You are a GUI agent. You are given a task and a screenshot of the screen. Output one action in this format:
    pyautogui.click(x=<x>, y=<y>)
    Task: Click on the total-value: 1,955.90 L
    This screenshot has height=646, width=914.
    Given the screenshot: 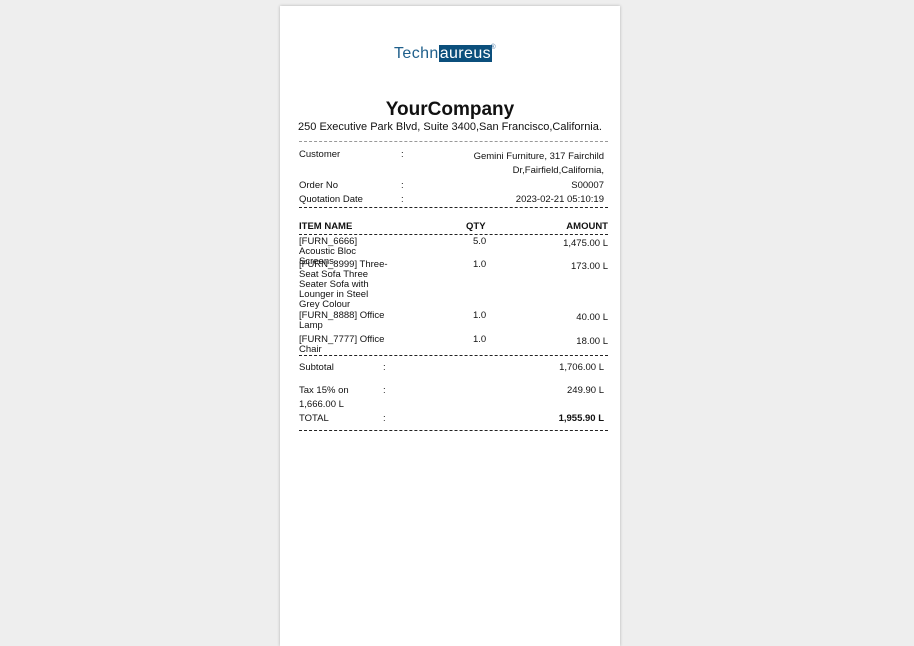 What is the action you would take?
    pyautogui.click(x=581, y=418)
    